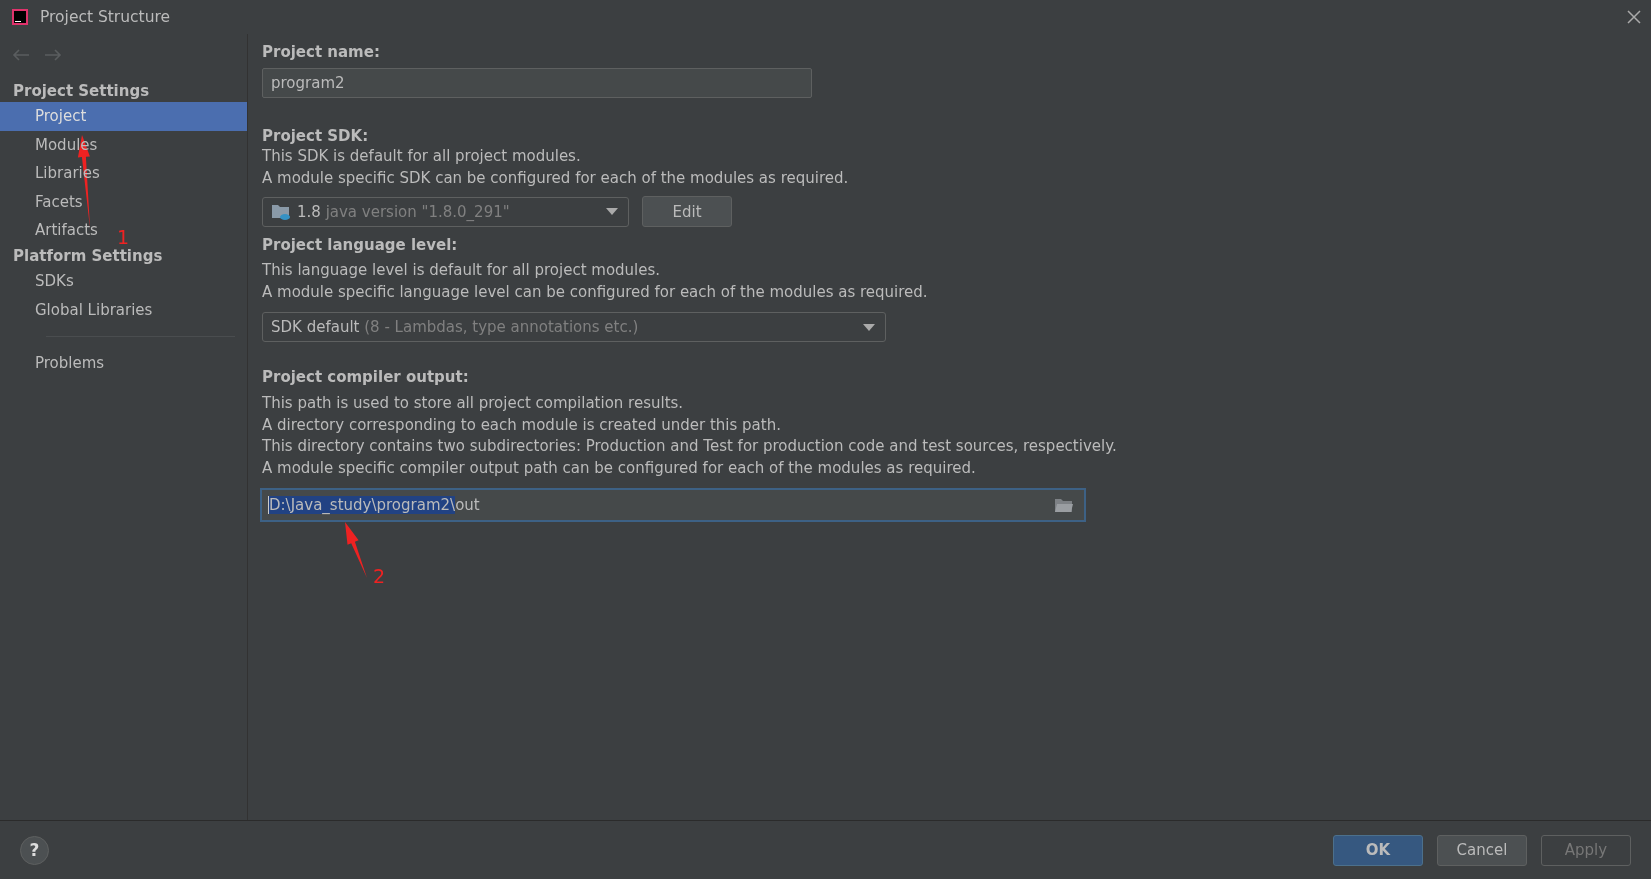 This screenshot has height=879, width=1651. I want to click on sidebar-item: Problems, so click(52, 363).